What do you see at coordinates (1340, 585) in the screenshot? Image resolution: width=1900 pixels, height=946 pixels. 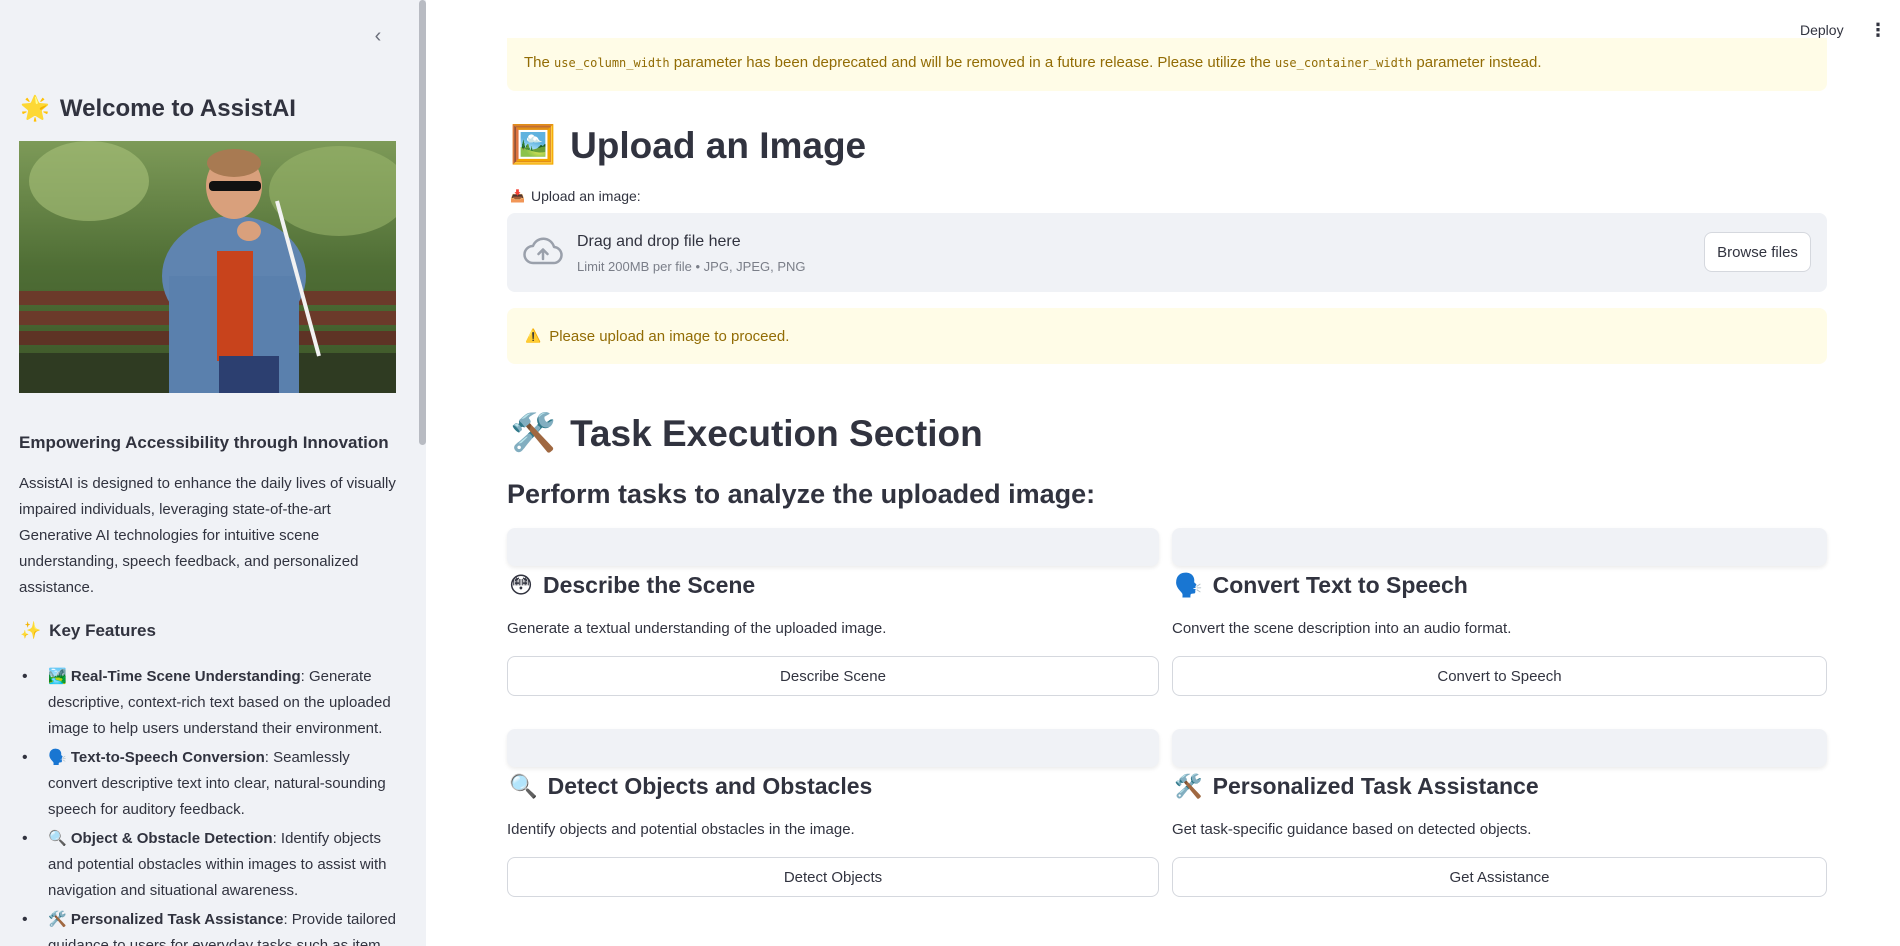 I see `card-title-text: Convert Text to Speech` at bounding box center [1340, 585].